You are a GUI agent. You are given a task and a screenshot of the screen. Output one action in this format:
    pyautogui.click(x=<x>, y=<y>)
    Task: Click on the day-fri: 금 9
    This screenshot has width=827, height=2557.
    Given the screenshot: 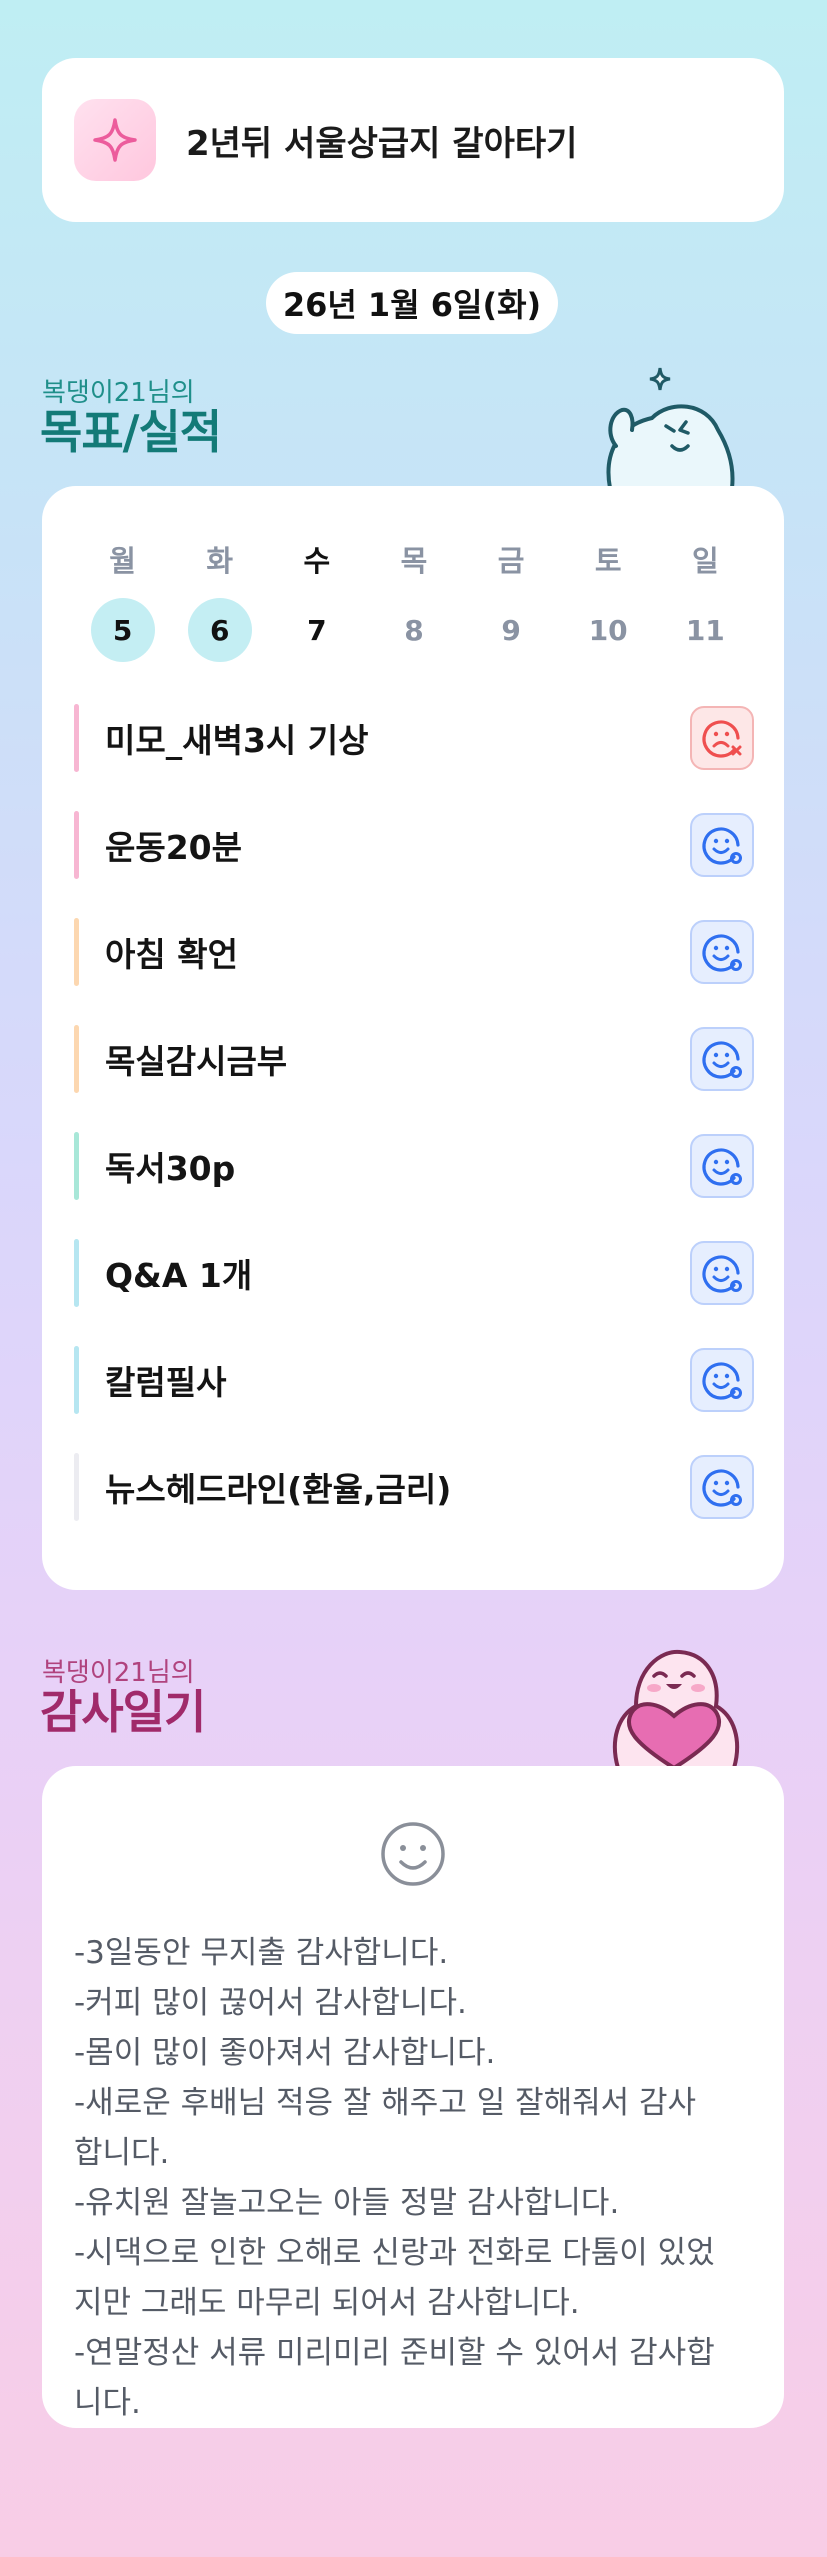 What is the action you would take?
    pyautogui.click(x=511, y=600)
    